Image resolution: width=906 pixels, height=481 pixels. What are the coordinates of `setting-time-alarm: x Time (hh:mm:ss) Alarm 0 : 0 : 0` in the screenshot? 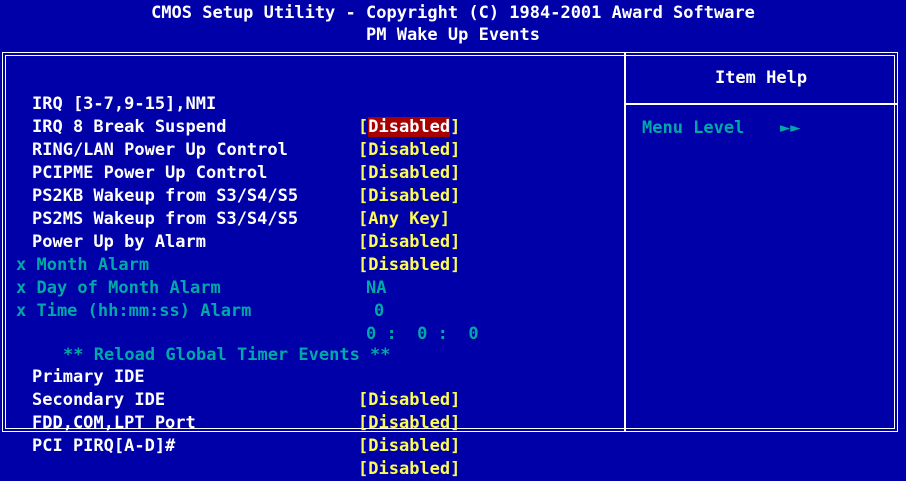 It's located at (239, 310).